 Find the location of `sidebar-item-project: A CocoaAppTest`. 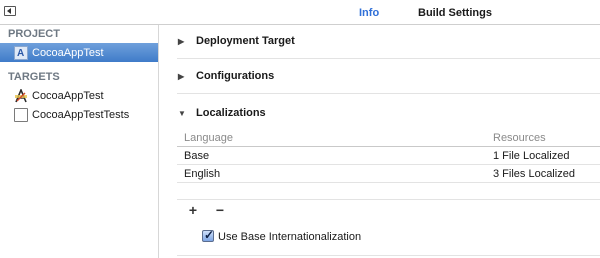

sidebar-item-project: A CocoaAppTest is located at coordinates (79, 52).